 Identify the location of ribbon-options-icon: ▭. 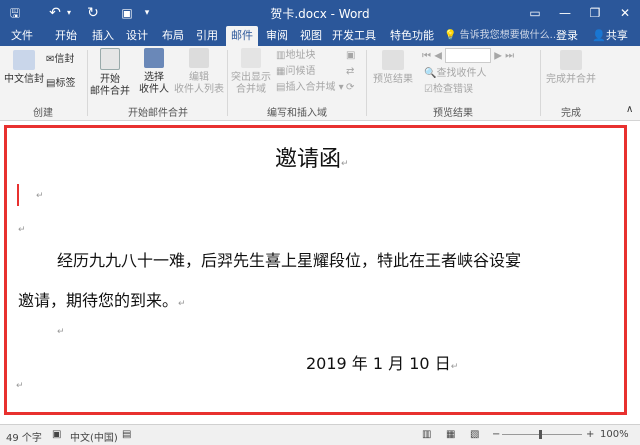
(535, 13).